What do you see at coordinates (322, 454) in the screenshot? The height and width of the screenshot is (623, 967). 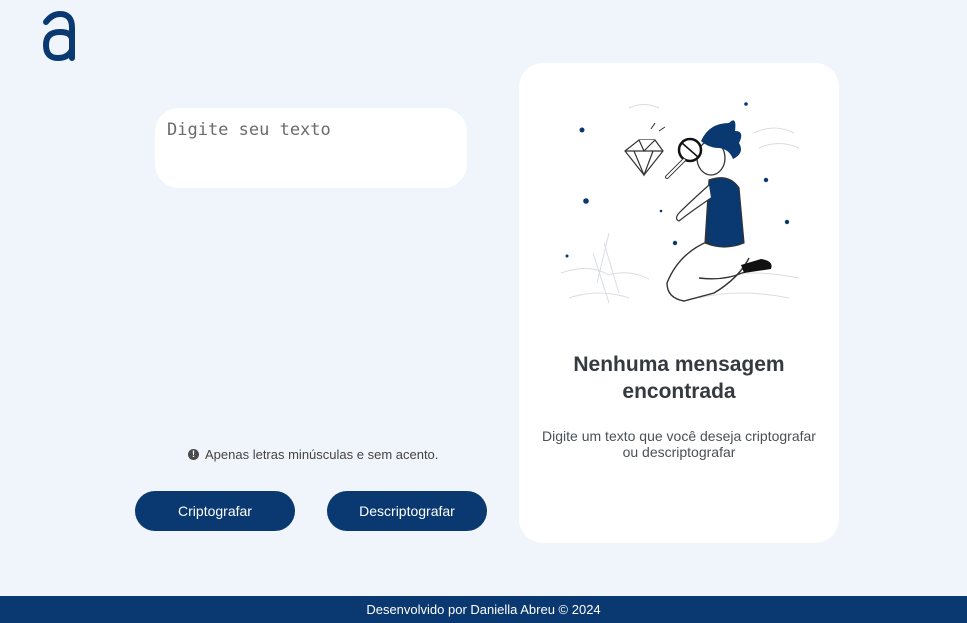 I see `hint-text: Apenas letras minúsculas e sem acento.` at bounding box center [322, 454].